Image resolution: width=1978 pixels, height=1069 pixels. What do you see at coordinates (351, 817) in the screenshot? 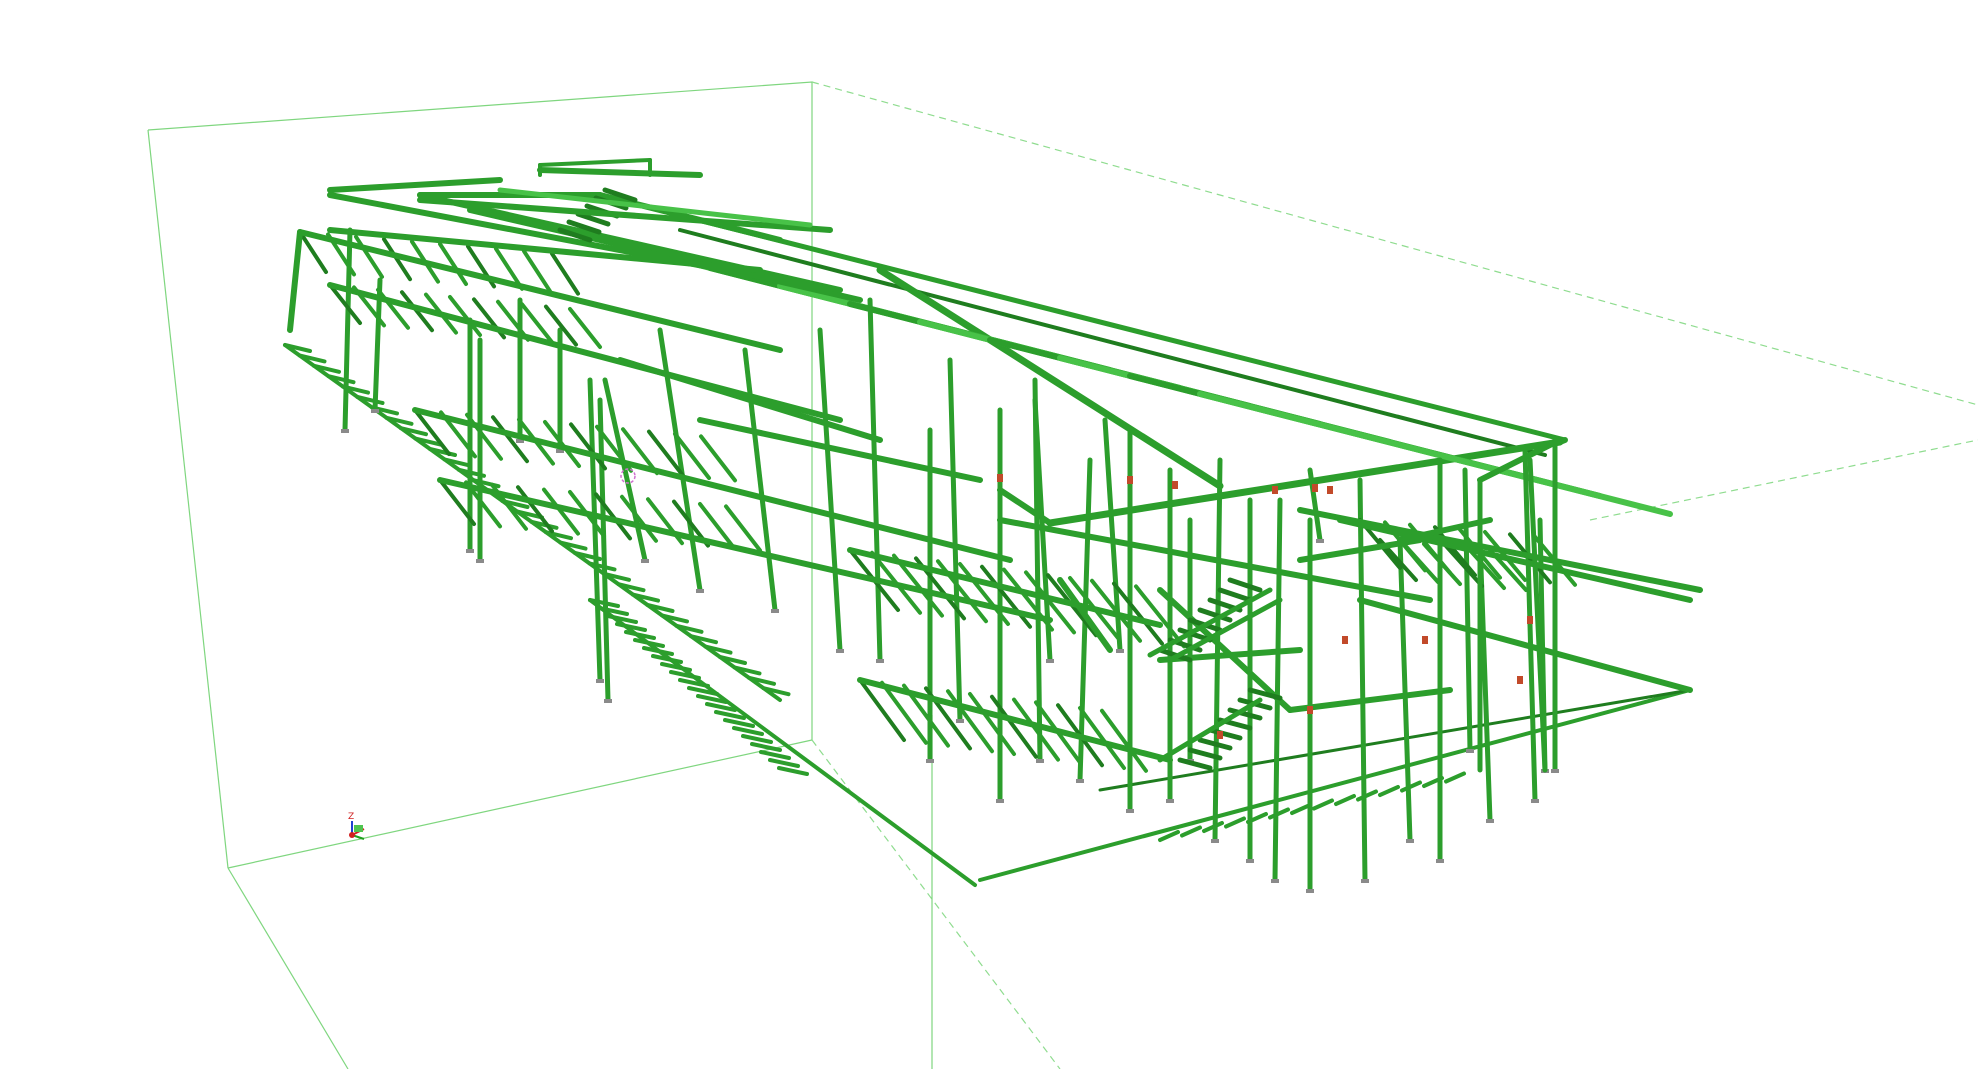
I see `axis-gizmo-label: Z` at bounding box center [351, 817].